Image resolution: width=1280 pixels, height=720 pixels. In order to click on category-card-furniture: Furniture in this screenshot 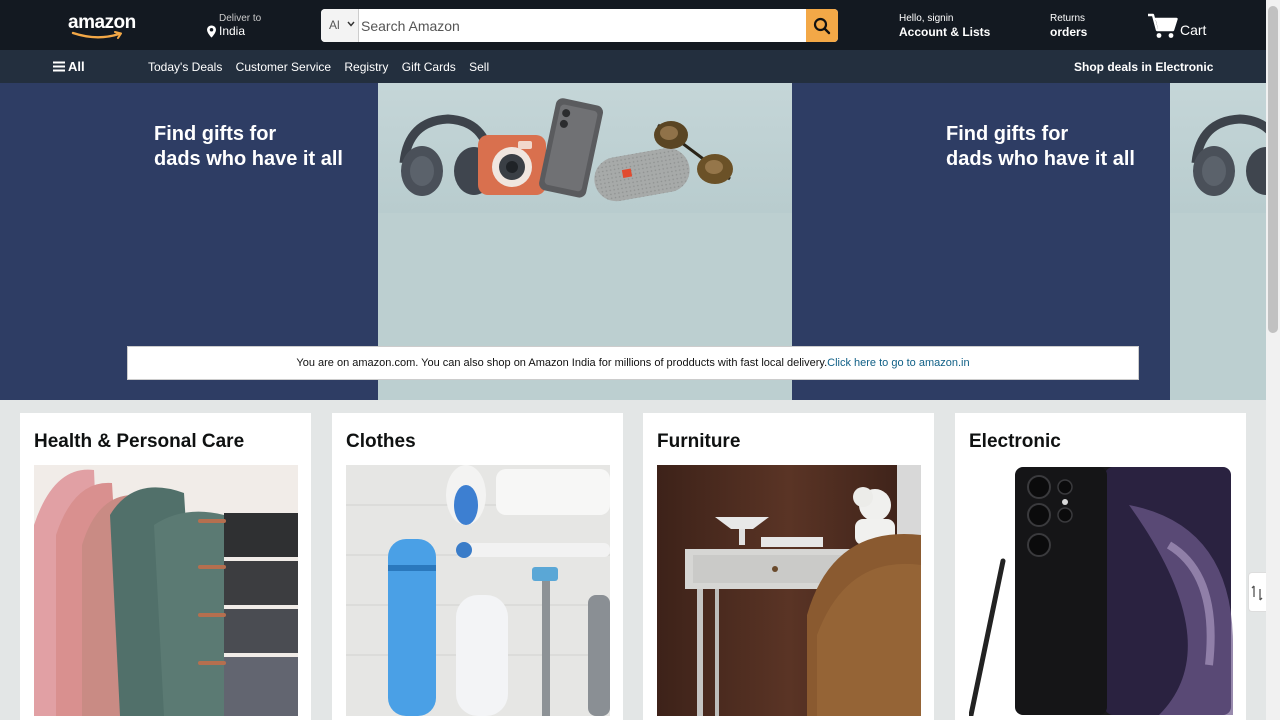, I will do `click(788, 566)`.